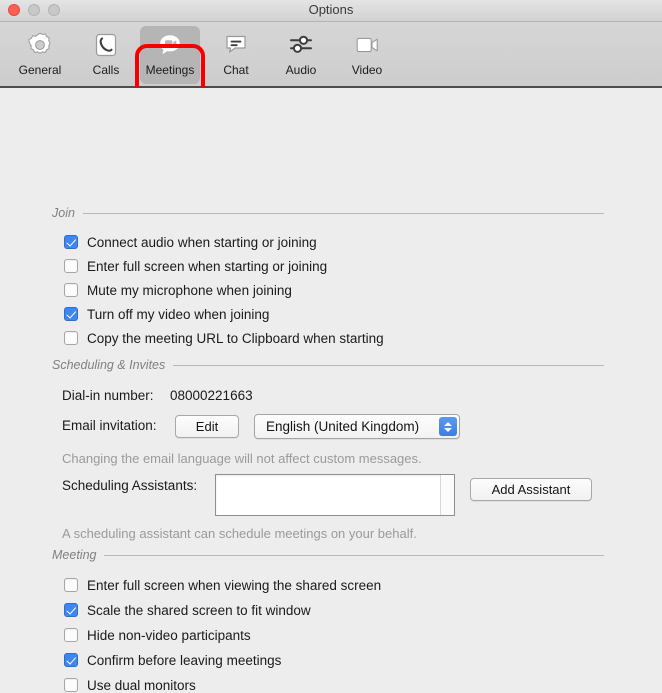 The width and height of the screenshot is (662, 693). I want to click on checkbox-confirm-before-leaving: Confirm before leaving meetings, so click(172, 660).